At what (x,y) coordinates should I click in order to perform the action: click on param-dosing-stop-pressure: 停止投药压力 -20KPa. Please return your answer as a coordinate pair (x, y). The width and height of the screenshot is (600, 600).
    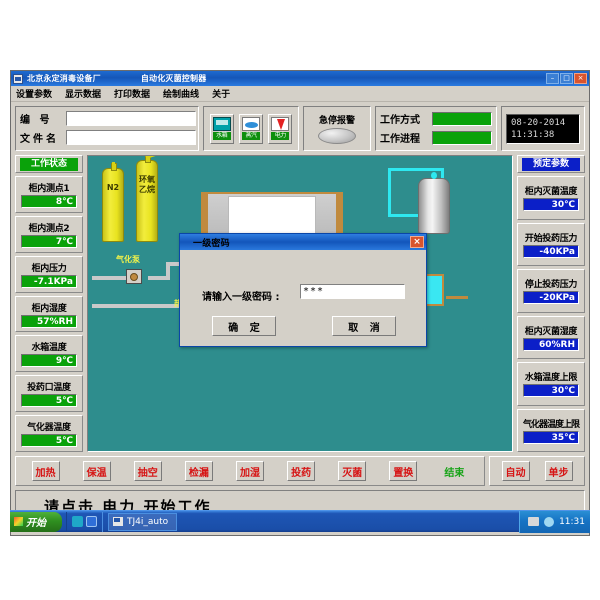
    Looking at the image, I should click on (551, 291).